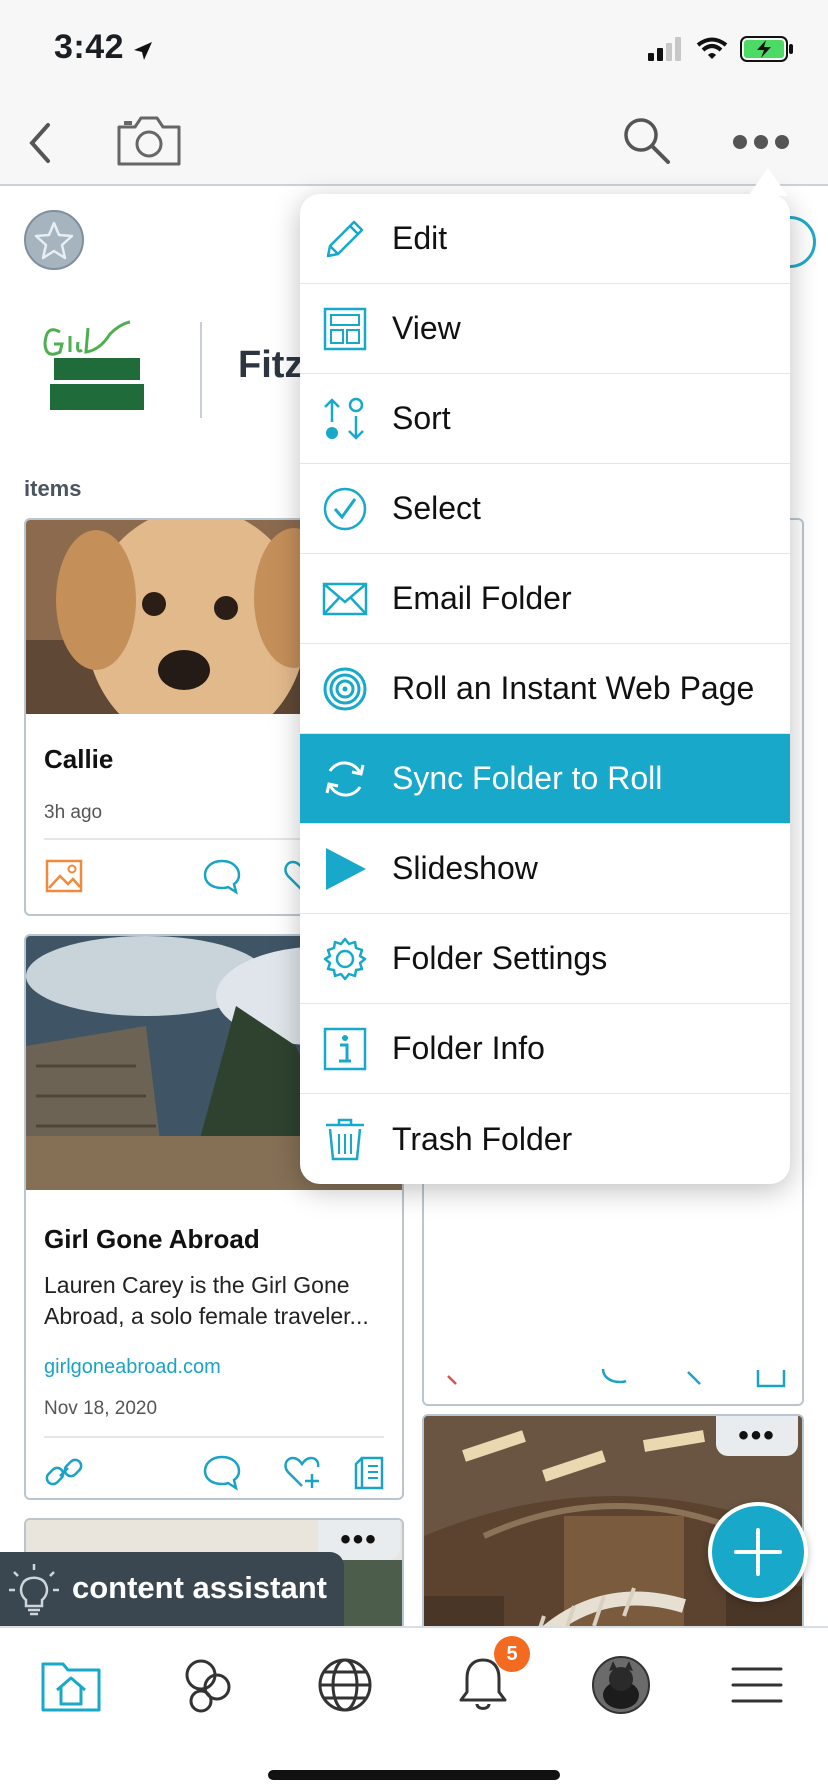 Image resolution: width=828 pixels, height=1792 pixels. I want to click on envelope-icon, so click(345, 599).